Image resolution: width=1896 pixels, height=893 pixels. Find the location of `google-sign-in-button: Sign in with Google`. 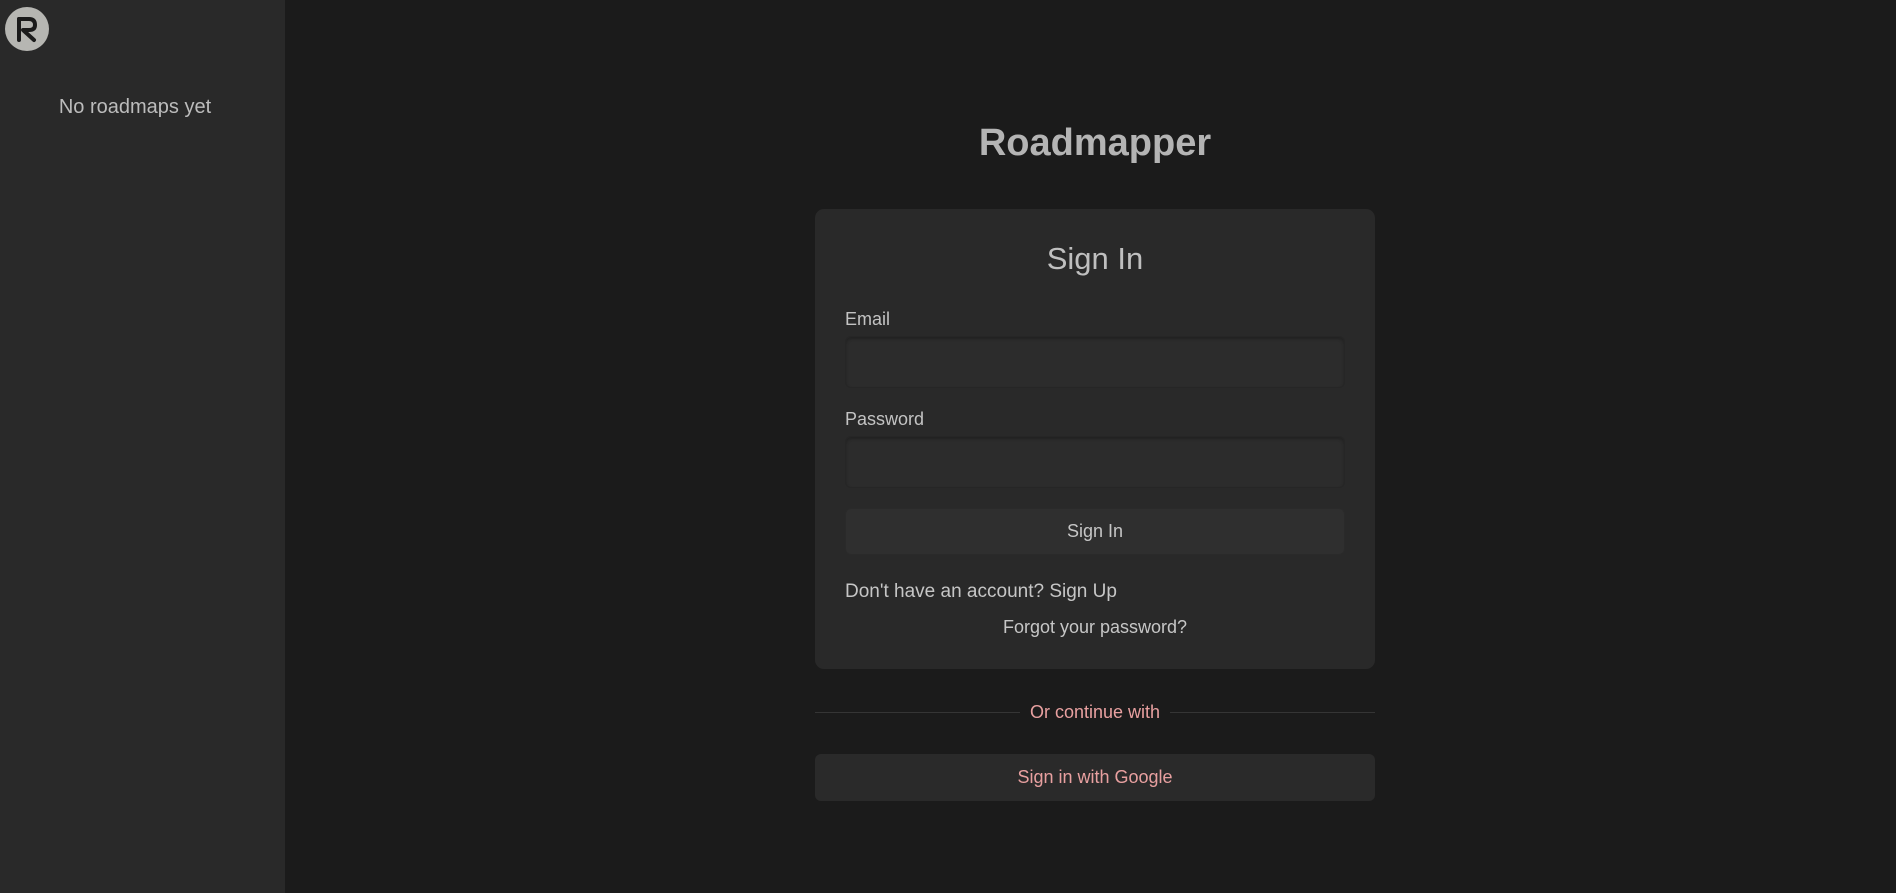

google-sign-in-button: Sign in with Google is located at coordinates (1095, 777).